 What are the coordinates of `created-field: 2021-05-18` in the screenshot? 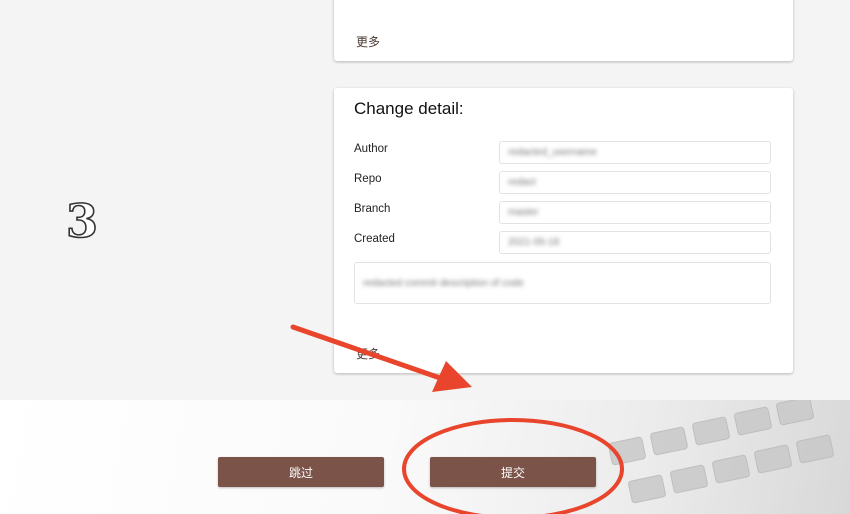 It's located at (635, 242).